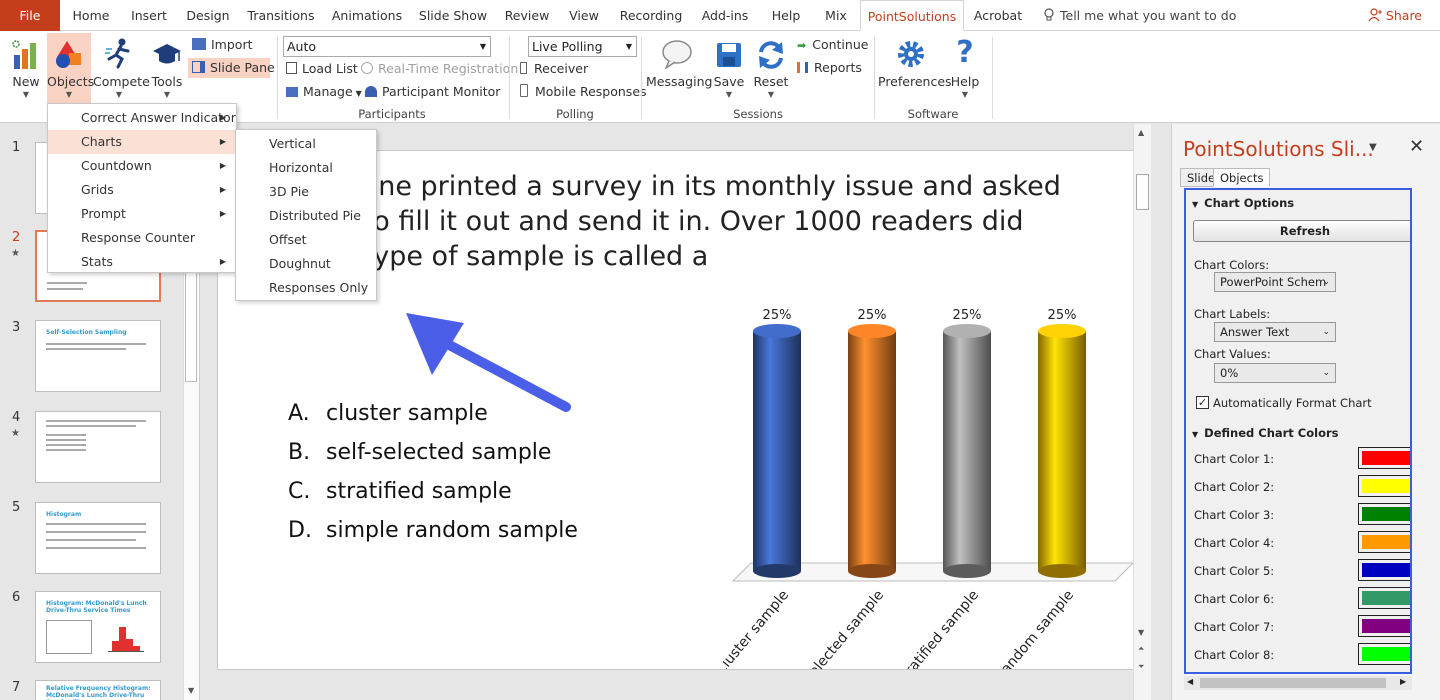 The height and width of the screenshot is (700, 1440). I want to click on tab-file: File, so click(30, 15).